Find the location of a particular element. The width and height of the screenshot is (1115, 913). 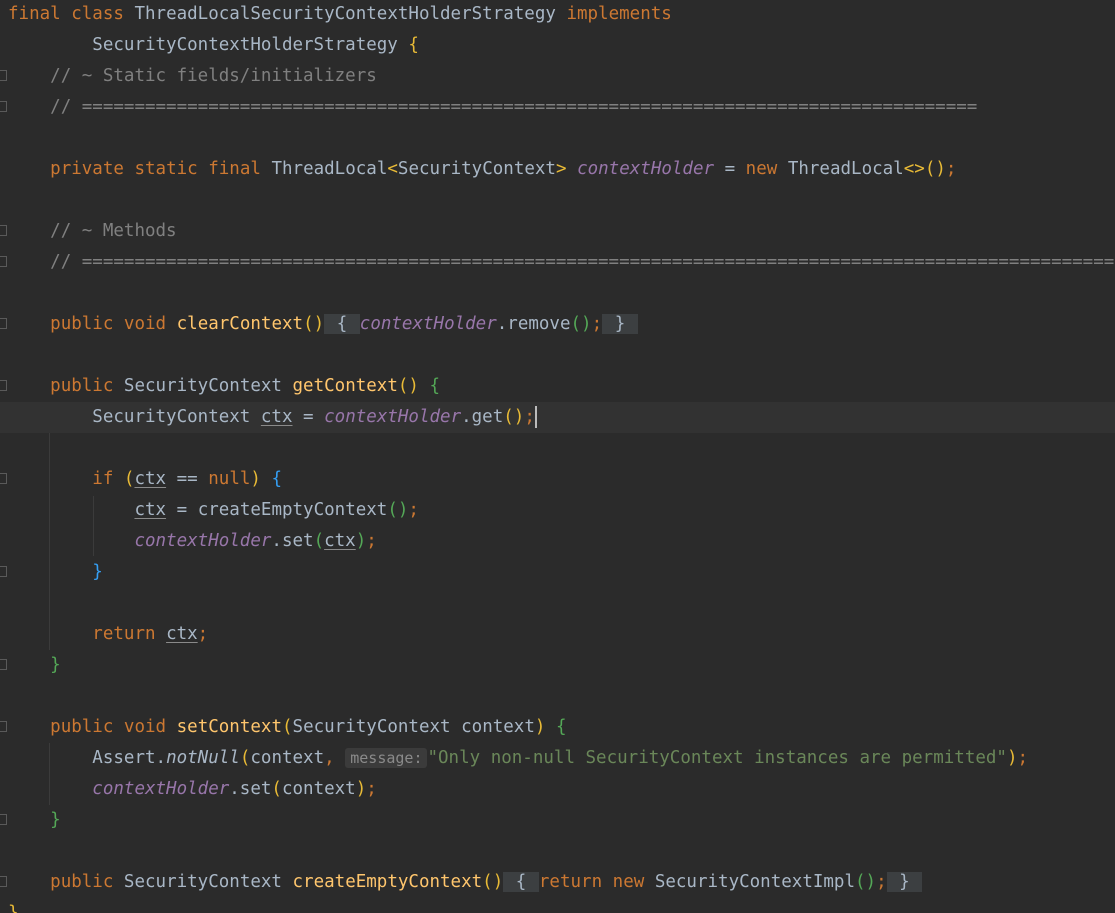

code-line: contextHolder.set(ctx); is located at coordinates (557, 541).